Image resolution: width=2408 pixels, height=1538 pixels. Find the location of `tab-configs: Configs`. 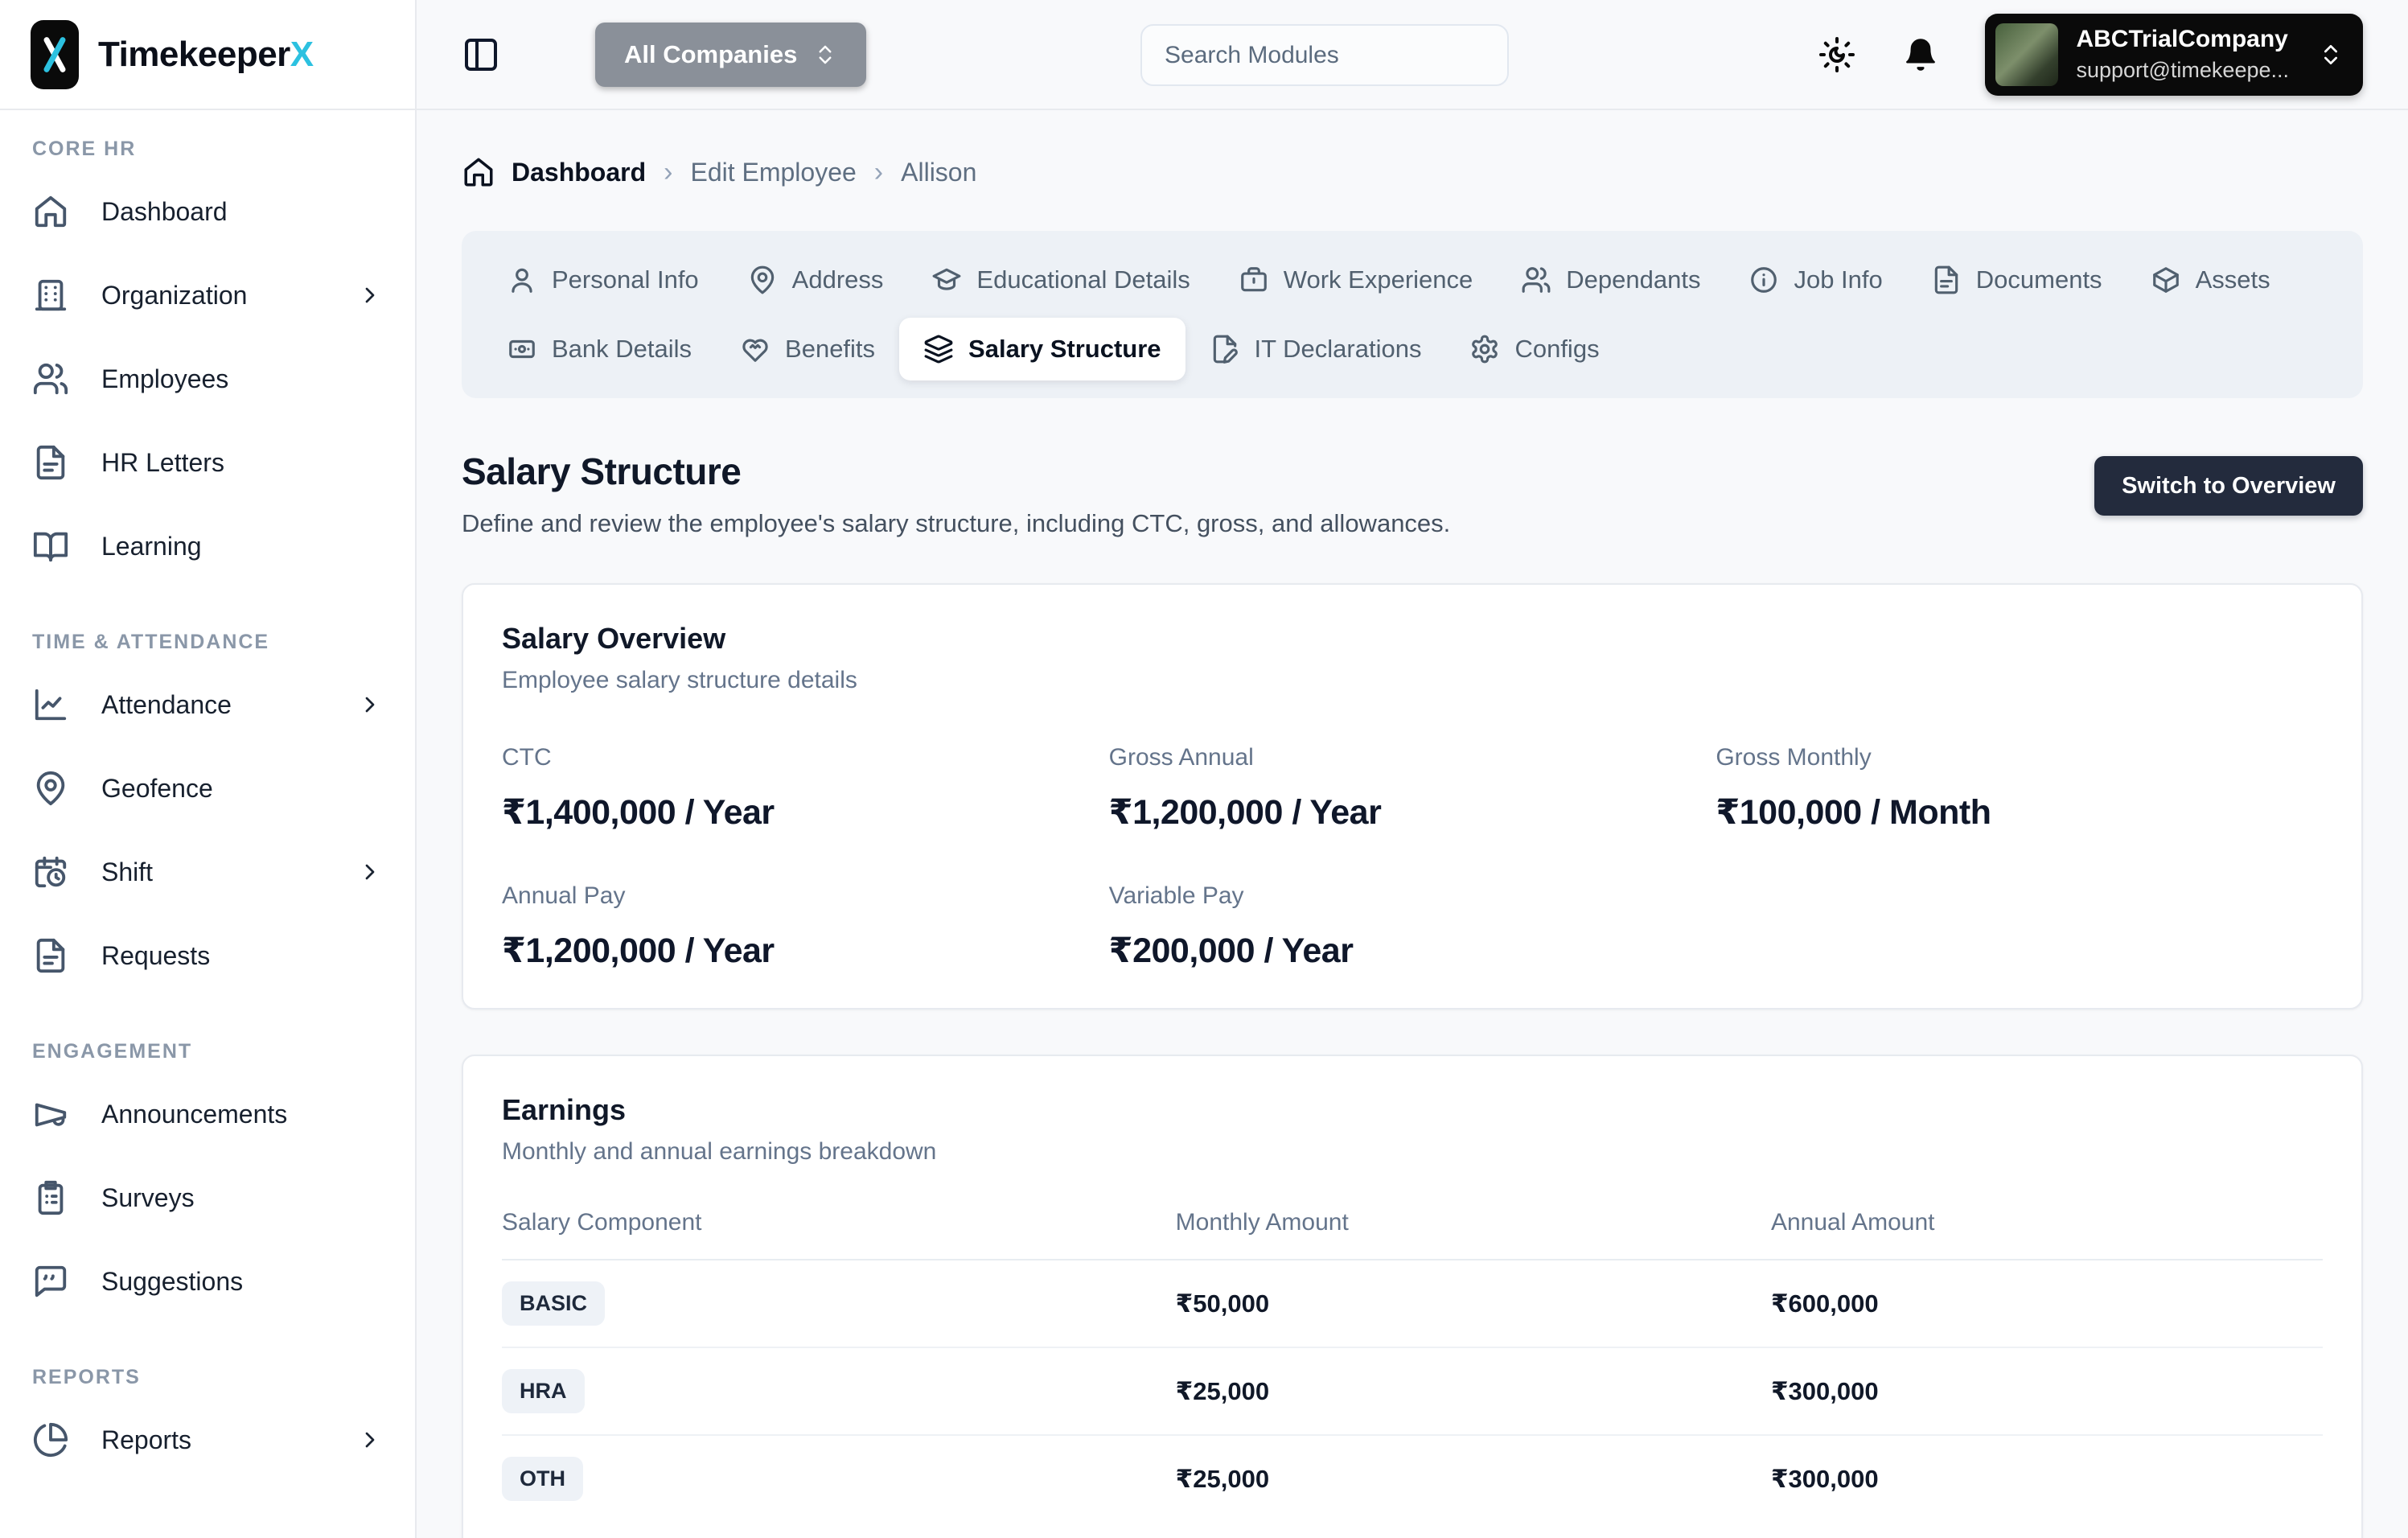

tab-configs: Configs is located at coordinates (1534, 349).